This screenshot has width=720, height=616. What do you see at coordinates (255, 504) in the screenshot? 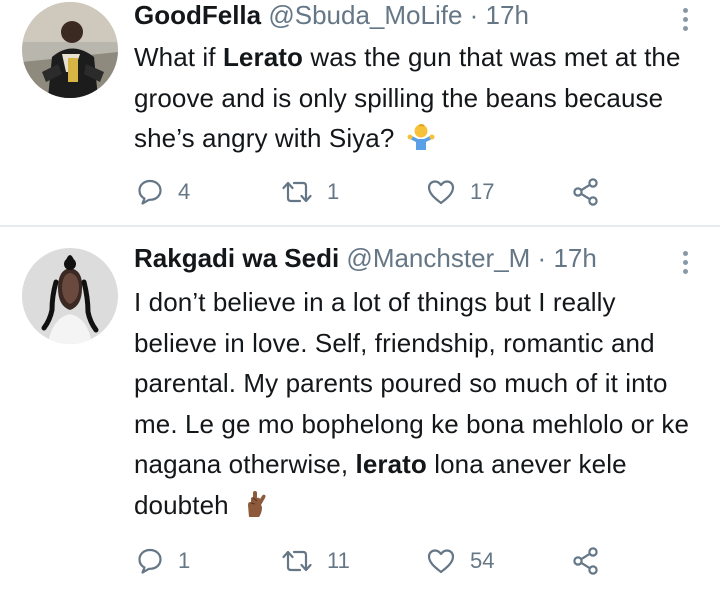
I see `crossed-fingers-icon` at bounding box center [255, 504].